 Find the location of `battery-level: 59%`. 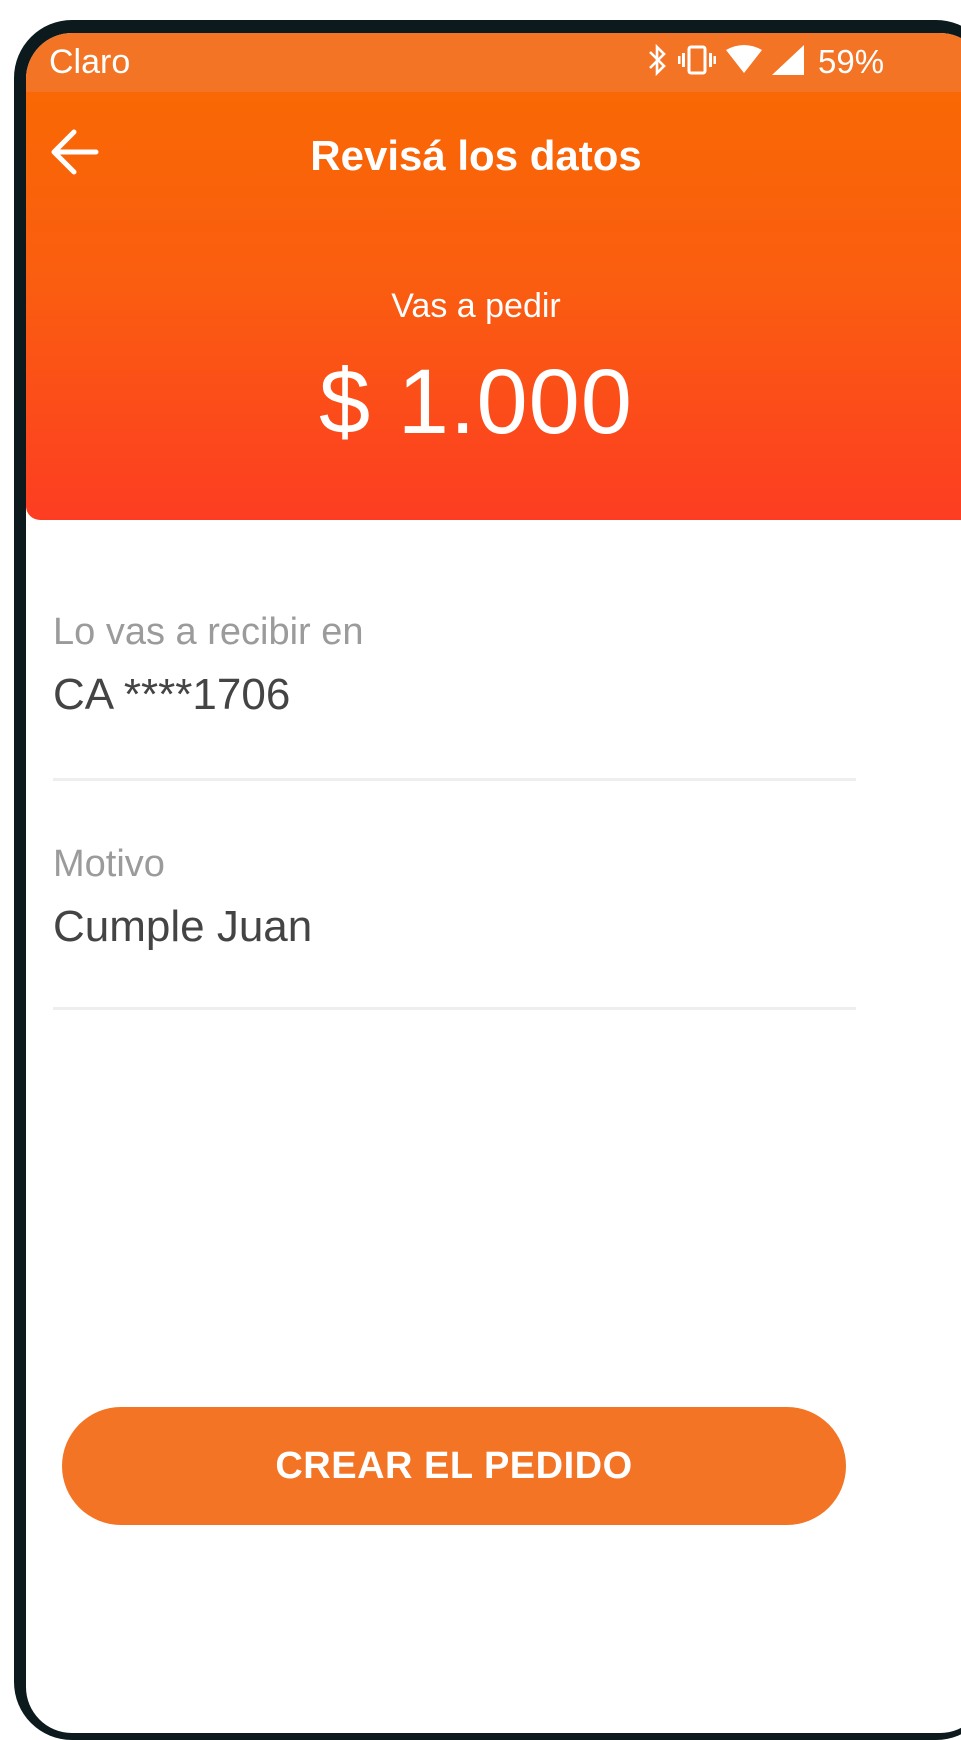

battery-level: 59% is located at coordinates (851, 61).